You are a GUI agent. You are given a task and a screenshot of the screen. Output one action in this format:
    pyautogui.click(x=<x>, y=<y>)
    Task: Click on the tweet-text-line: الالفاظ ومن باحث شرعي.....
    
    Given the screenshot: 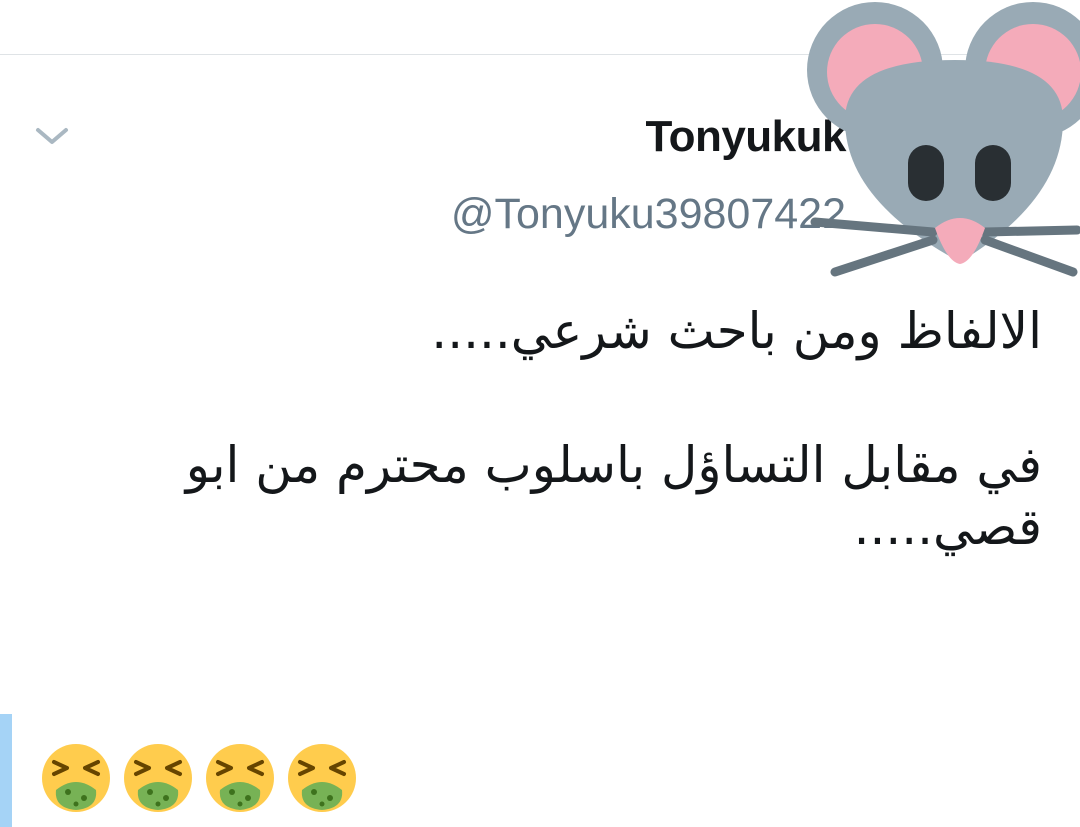 What is the action you would take?
    pyautogui.click(x=736, y=331)
    